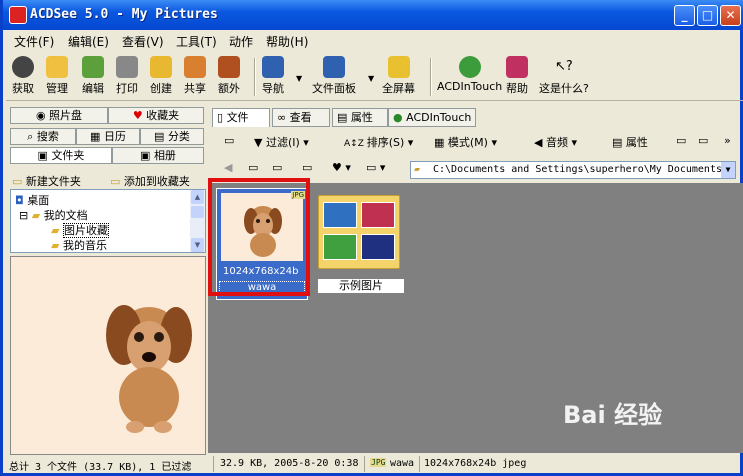 The width and height of the screenshot is (743, 476). I want to click on print-button: 打印, so click(127, 76).